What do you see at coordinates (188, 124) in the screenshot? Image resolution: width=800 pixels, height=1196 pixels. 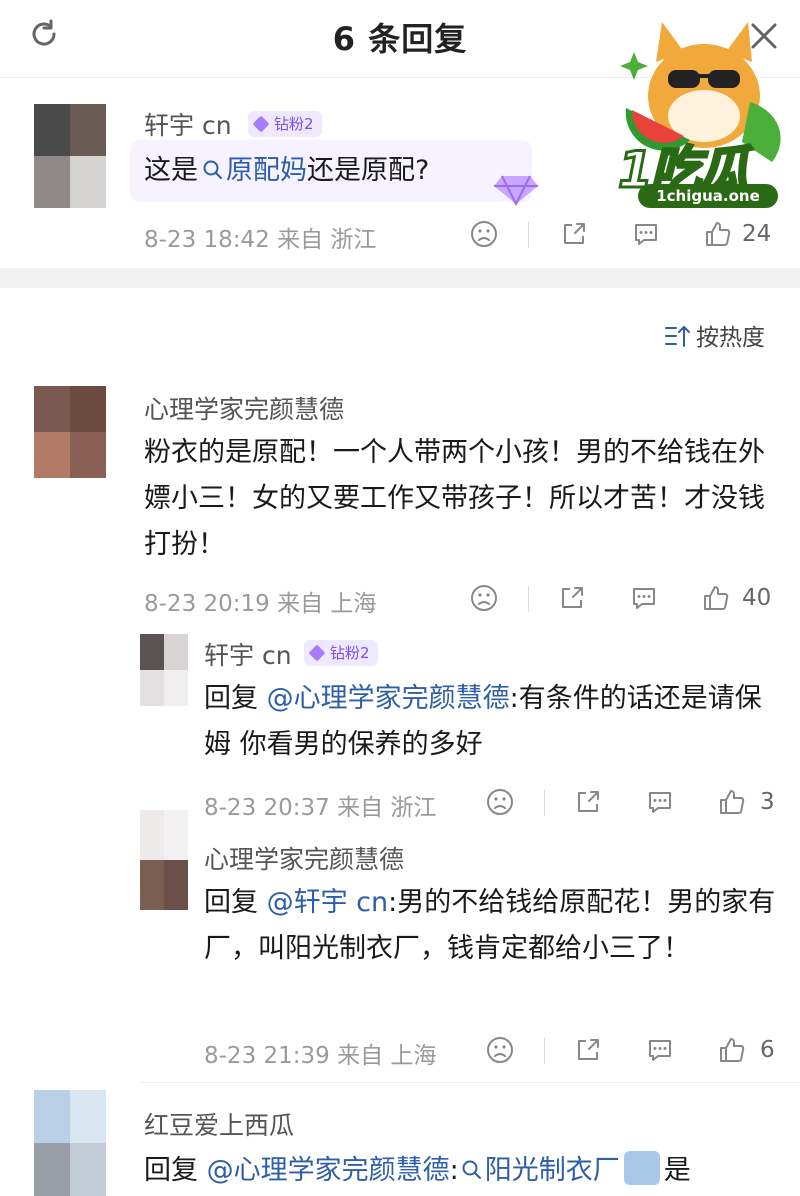 I see `commenter-name: 轩宇 cn` at bounding box center [188, 124].